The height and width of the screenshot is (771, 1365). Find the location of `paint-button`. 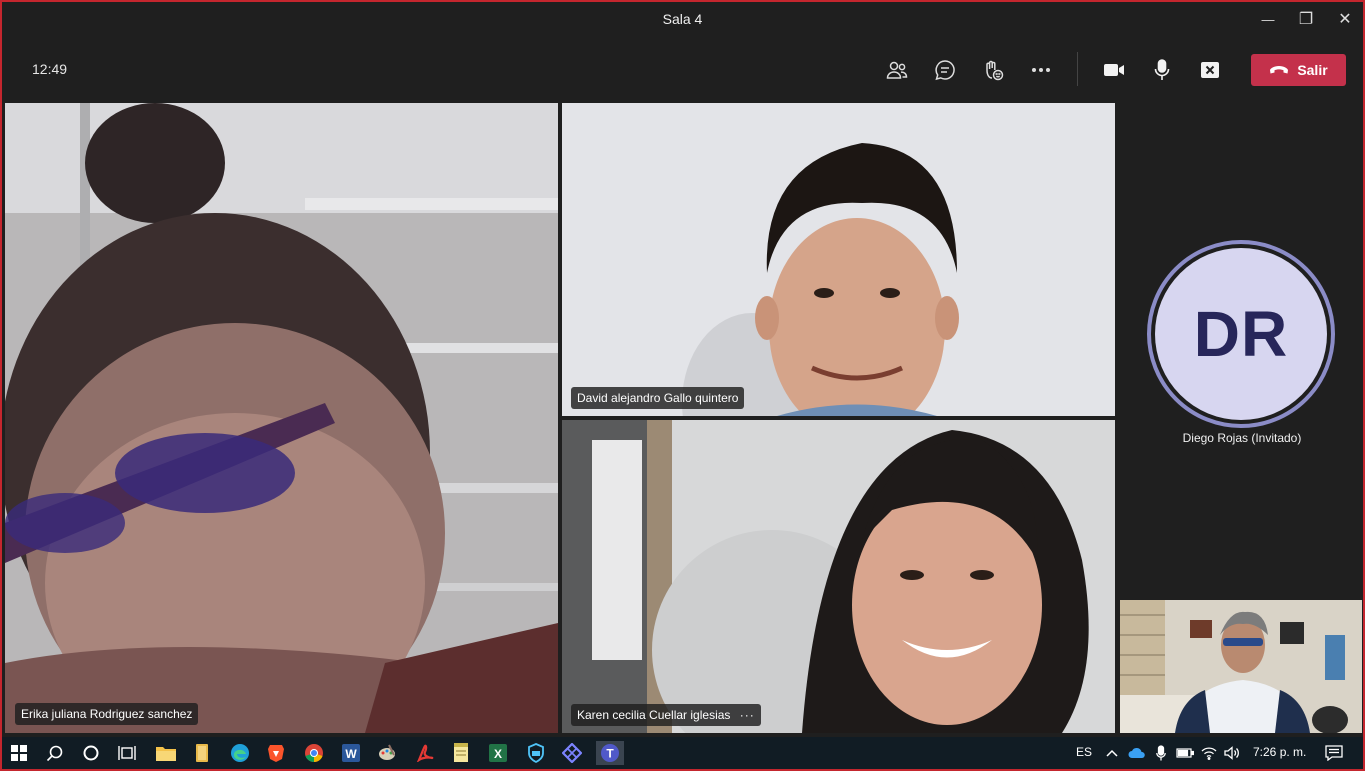

paint-button is located at coordinates (387, 753).